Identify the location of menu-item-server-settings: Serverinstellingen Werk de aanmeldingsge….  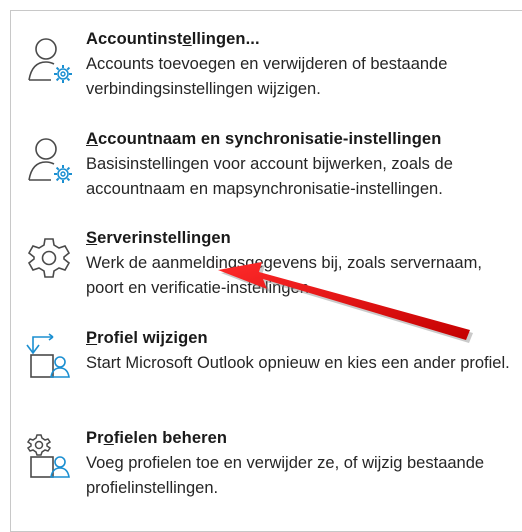
(266, 267).